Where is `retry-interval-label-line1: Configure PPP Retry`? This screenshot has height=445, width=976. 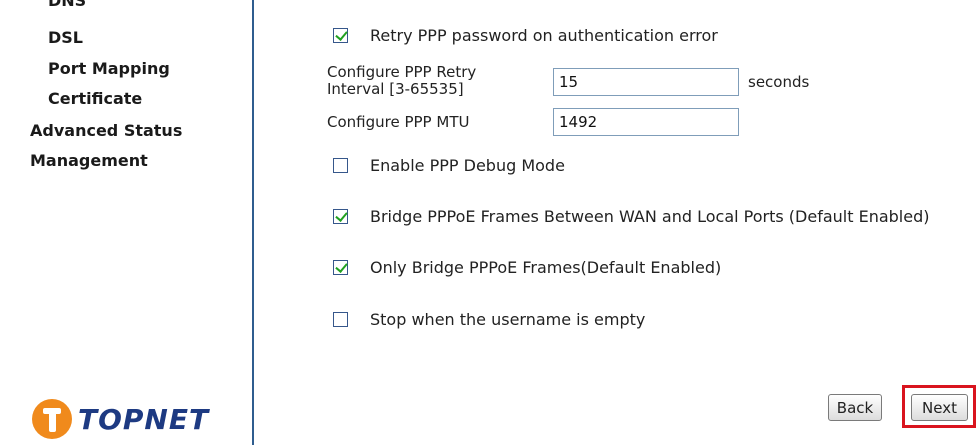 retry-interval-label-line1: Configure PPP Retry is located at coordinates (402, 72).